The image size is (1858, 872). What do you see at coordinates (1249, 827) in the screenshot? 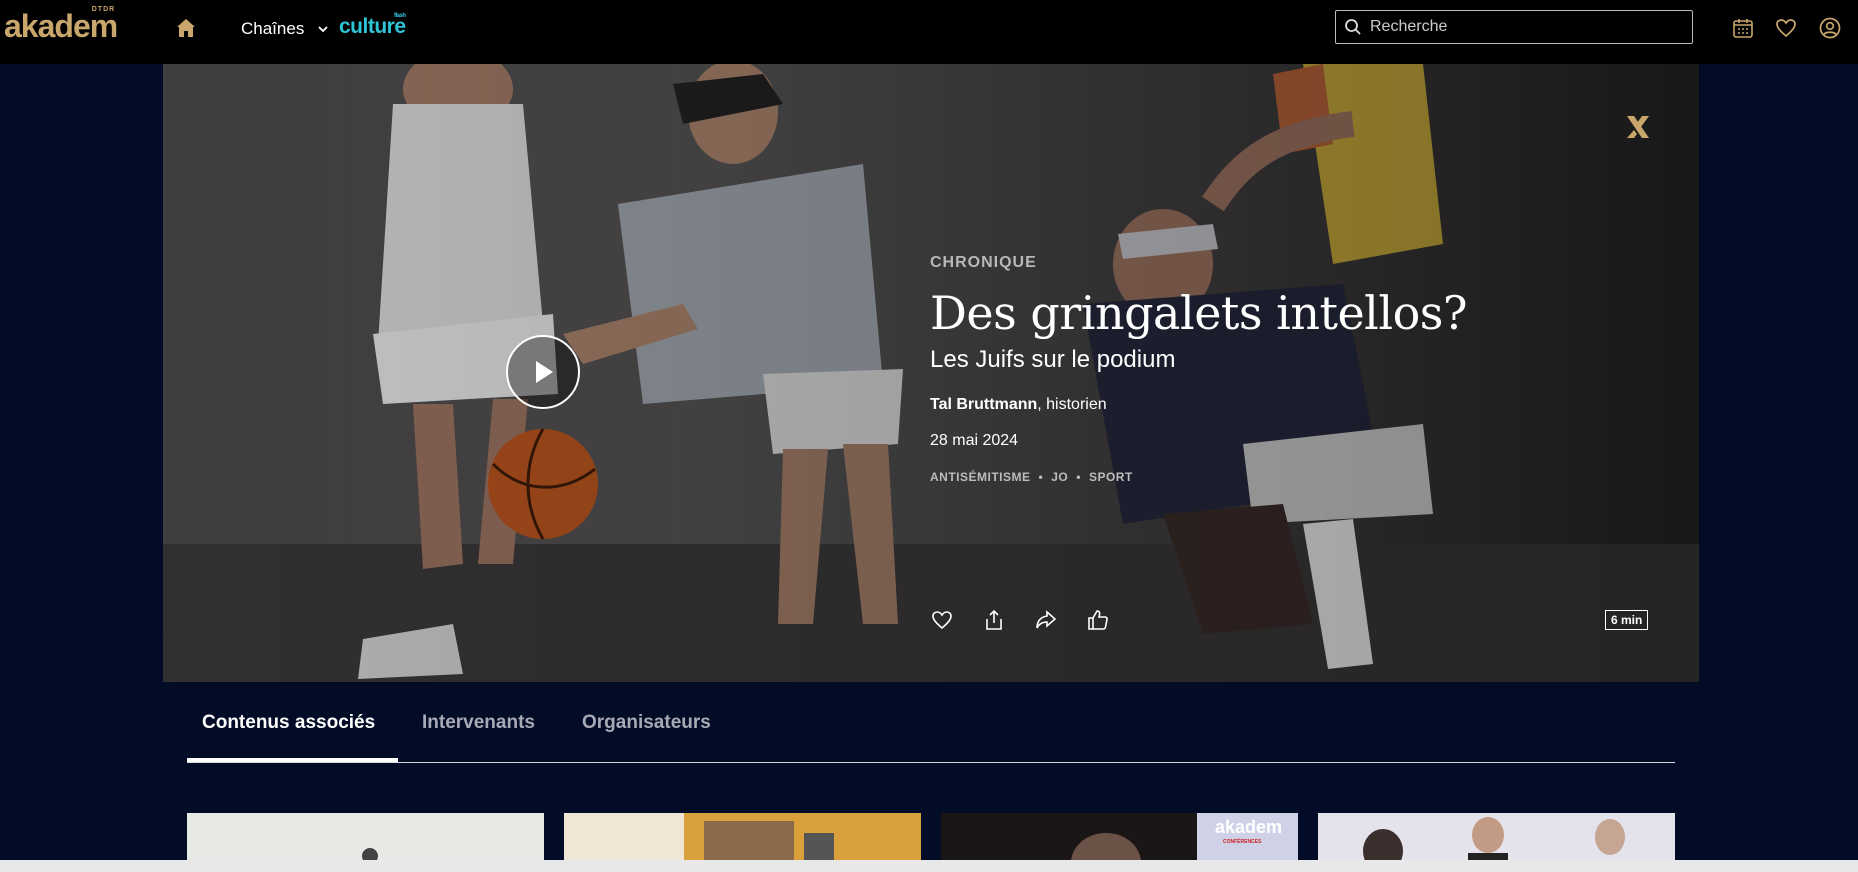
I see `akadem-overlay-text: akadem` at bounding box center [1249, 827].